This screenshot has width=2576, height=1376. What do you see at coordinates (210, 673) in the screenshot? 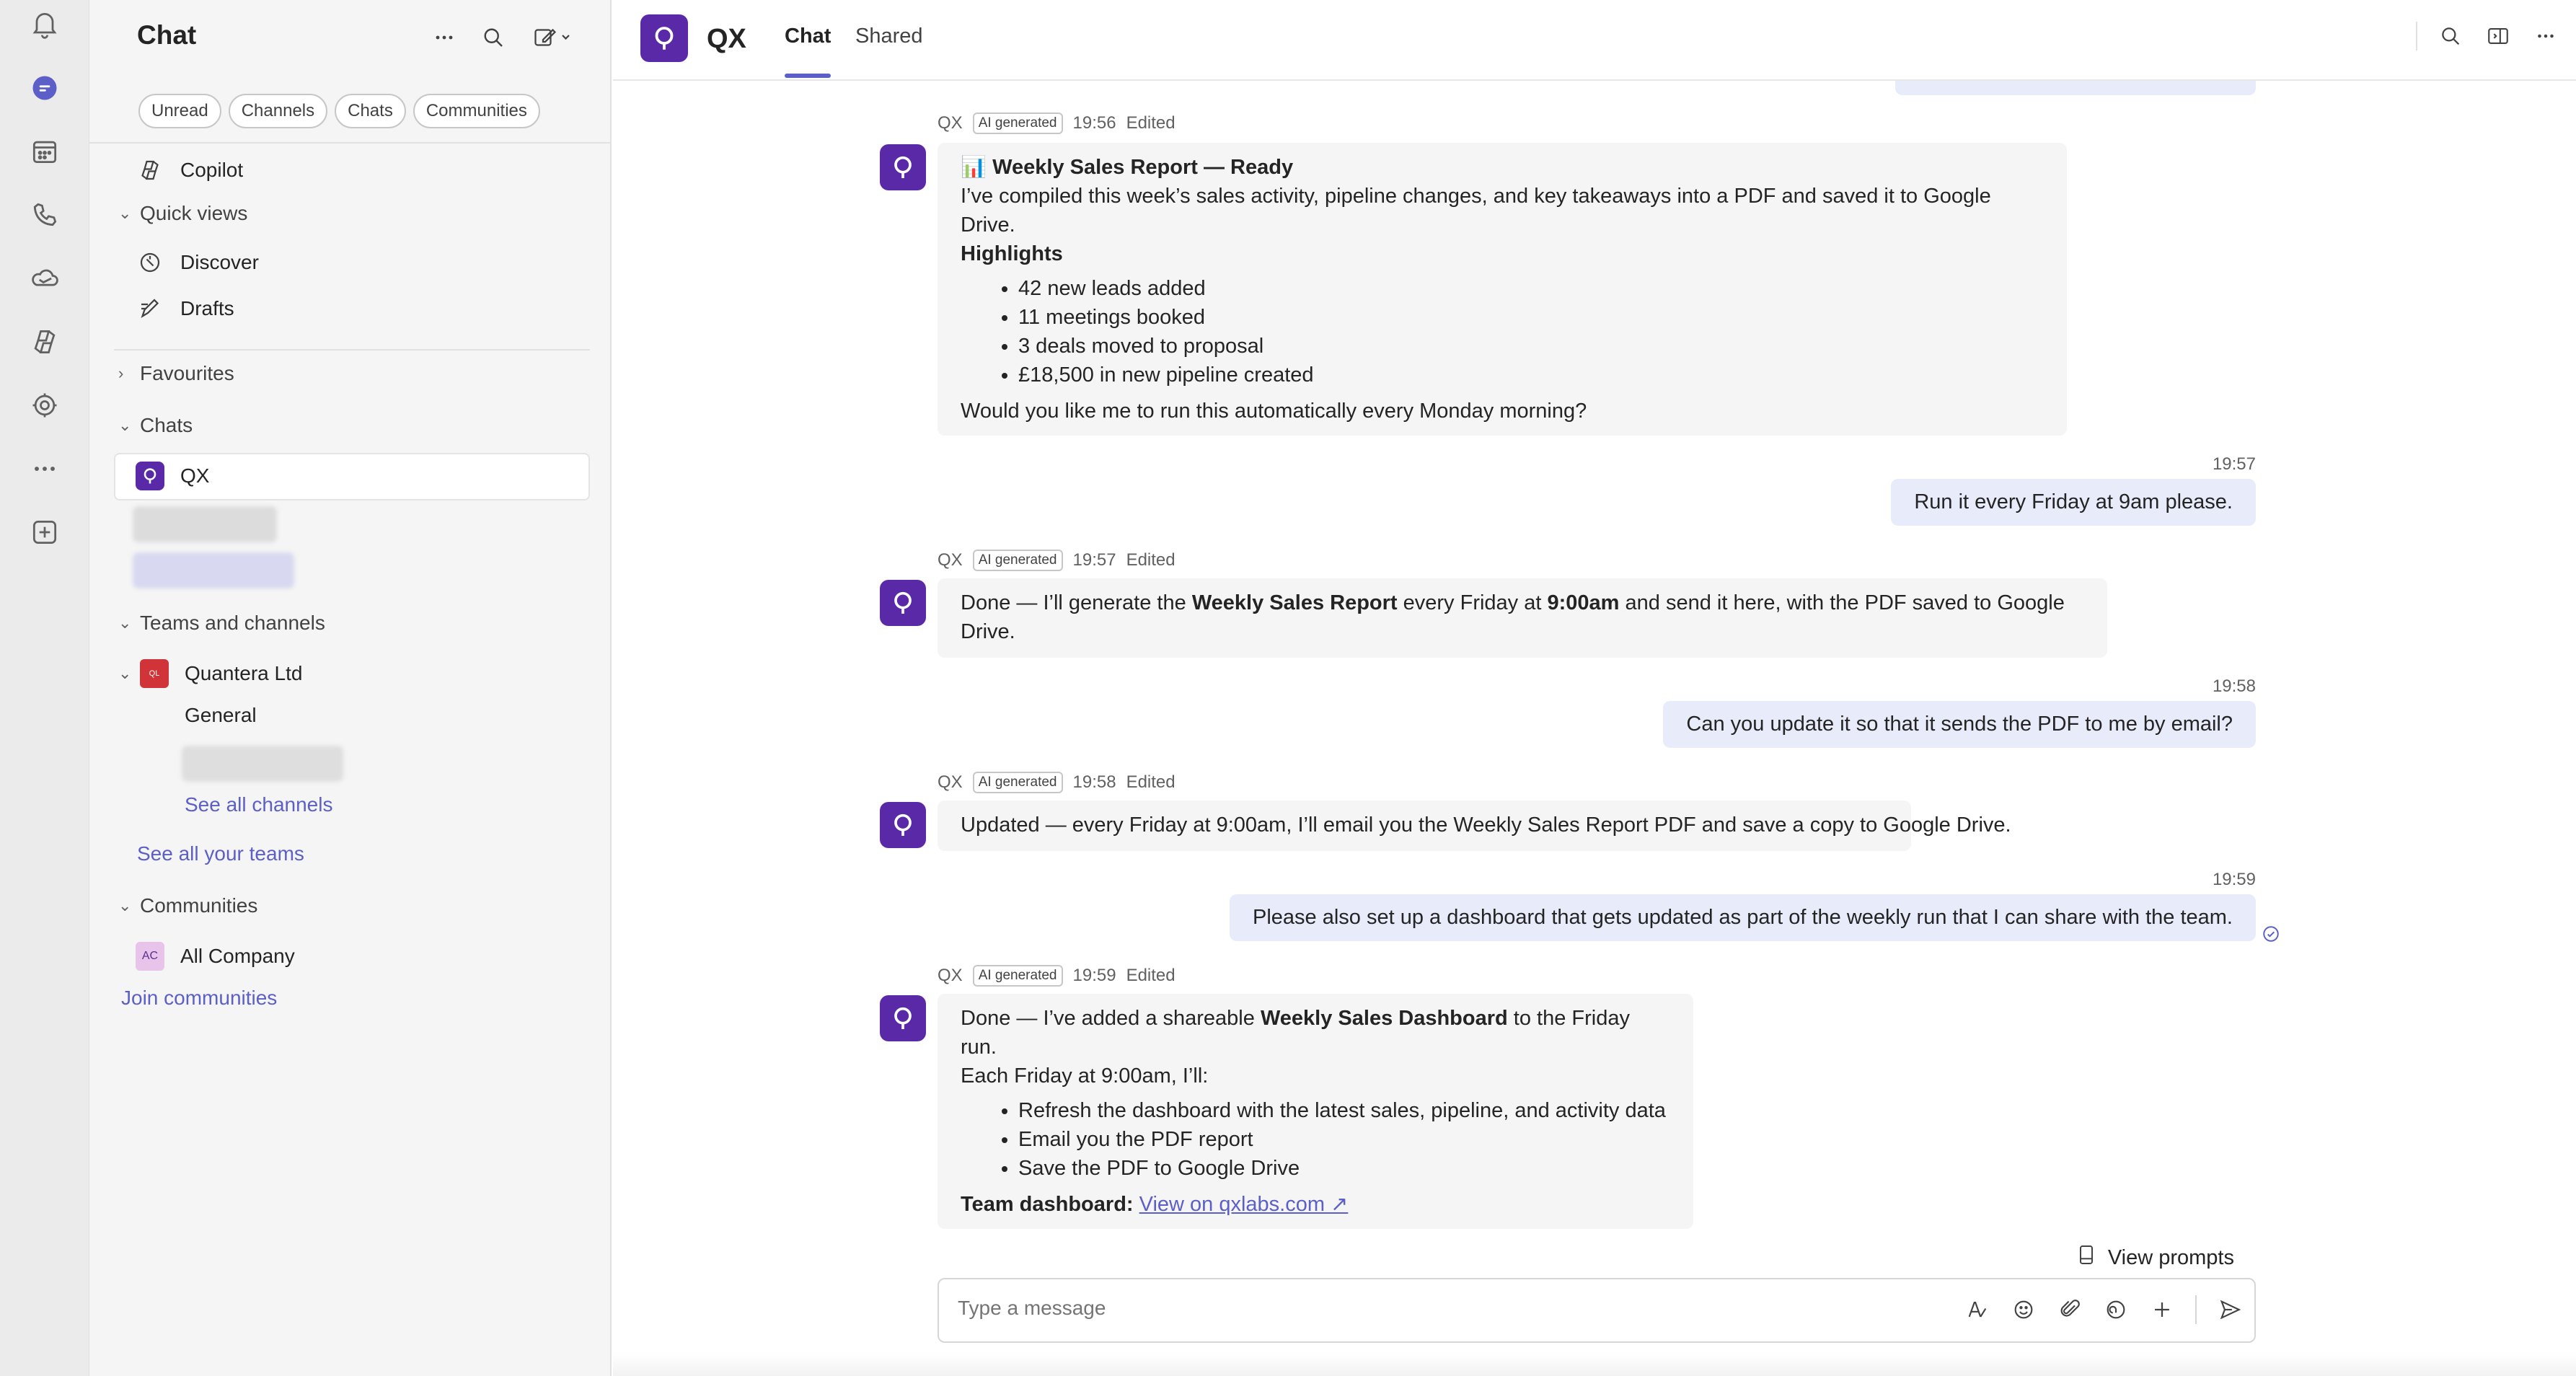
I see `team-quantera: ⌄ QL Quantera Ltd` at bounding box center [210, 673].